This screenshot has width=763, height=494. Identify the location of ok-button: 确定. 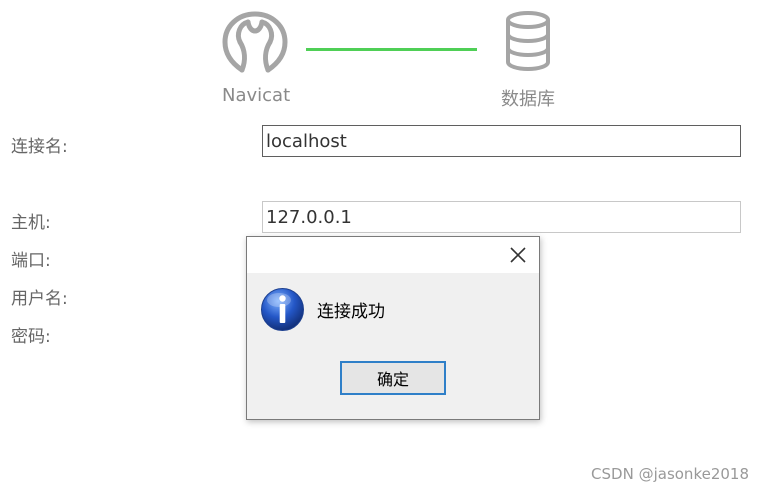
(393, 378).